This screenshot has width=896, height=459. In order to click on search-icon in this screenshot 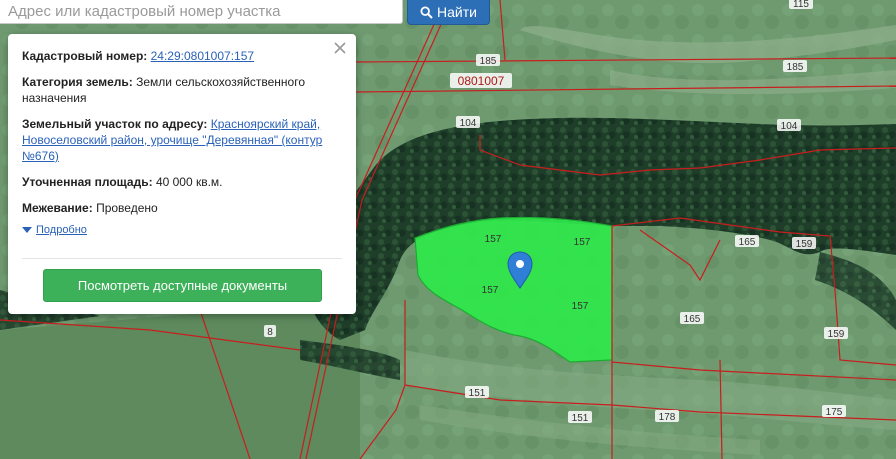, I will do `click(426, 12)`.